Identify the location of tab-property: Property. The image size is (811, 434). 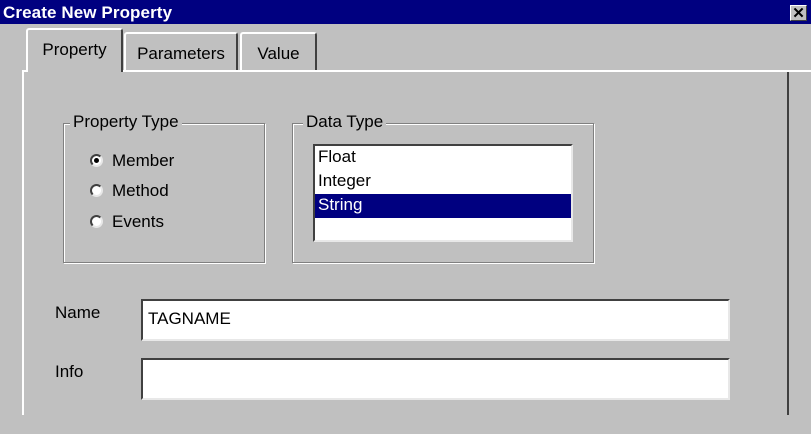
(74, 50).